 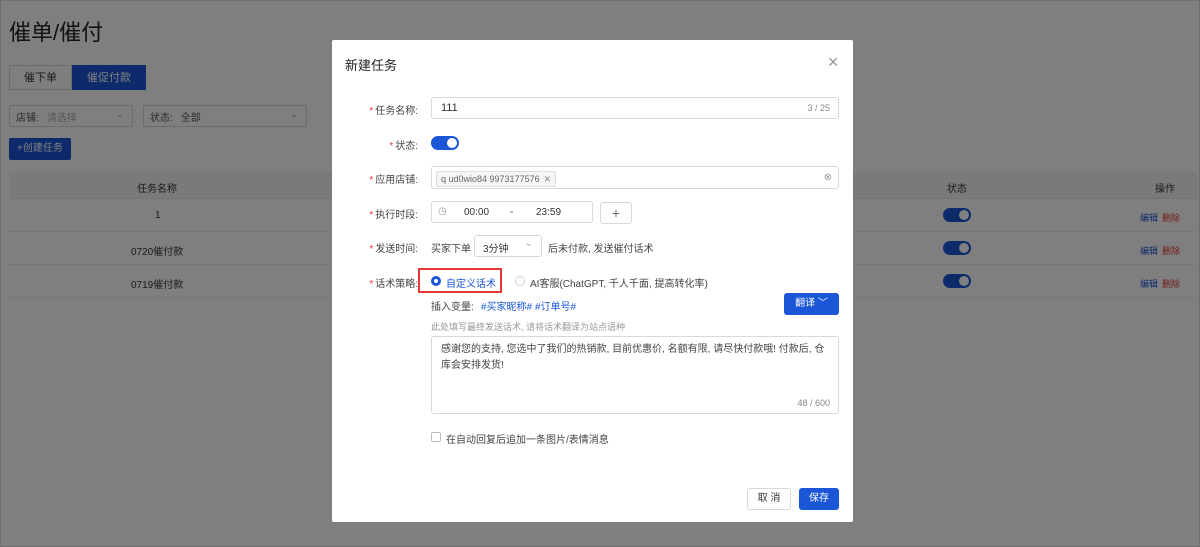 I want to click on task-name-label: * 任务名称:, so click(x=393, y=111).